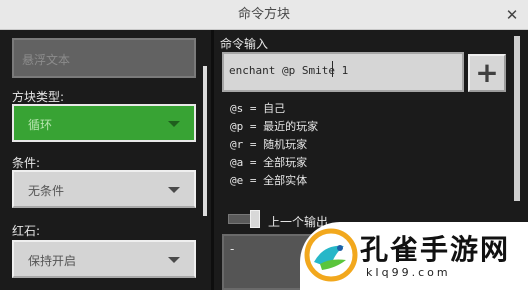  I want to click on hover-text-placeholder: 悬浮文本, so click(46, 60).